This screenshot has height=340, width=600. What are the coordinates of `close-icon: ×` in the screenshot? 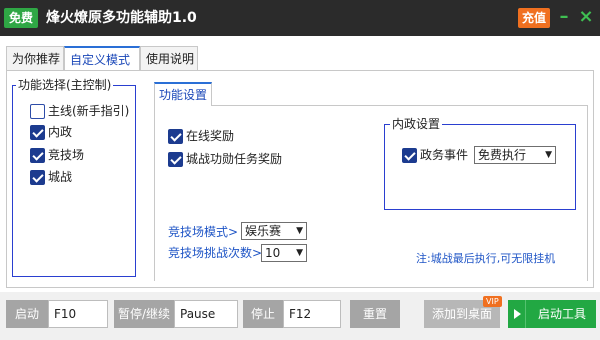 It's located at (586, 17).